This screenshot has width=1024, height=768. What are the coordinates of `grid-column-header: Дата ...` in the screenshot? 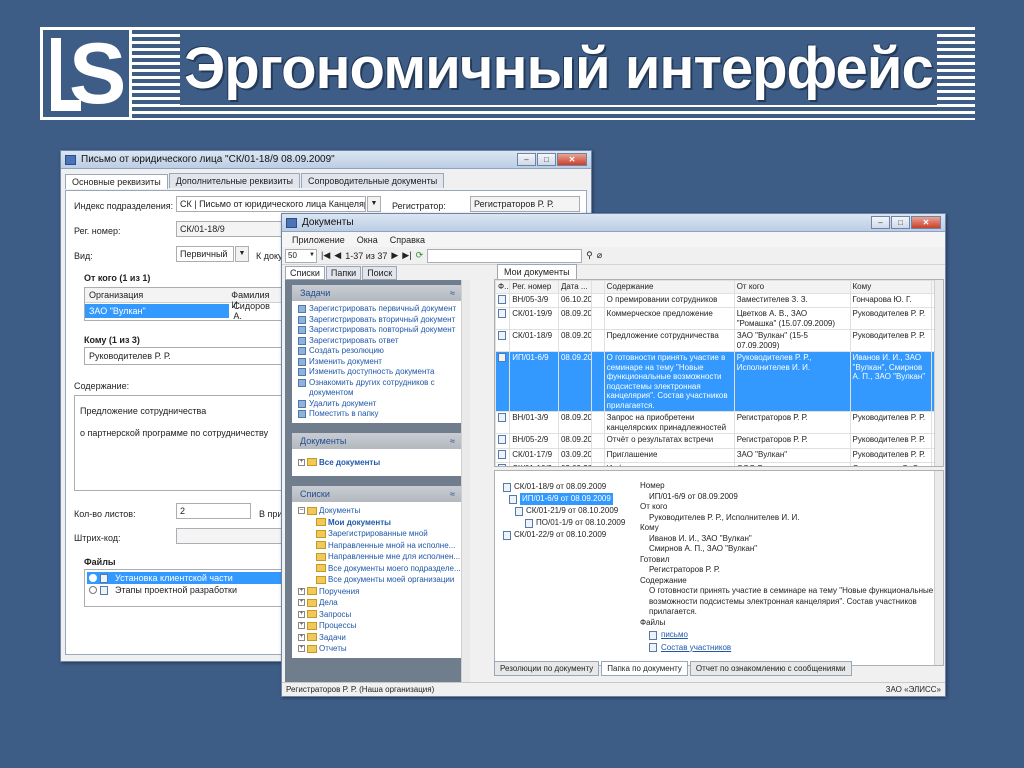 It's located at (575, 287).